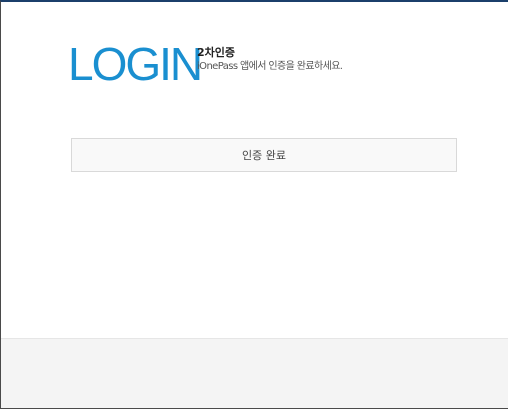 The image size is (510, 410). What do you see at coordinates (270, 60) in the screenshot?
I see `auth-info: 2차인증 iOnePass 앱에서 인증을 완료하세요.` at bounding box center [270, 60].